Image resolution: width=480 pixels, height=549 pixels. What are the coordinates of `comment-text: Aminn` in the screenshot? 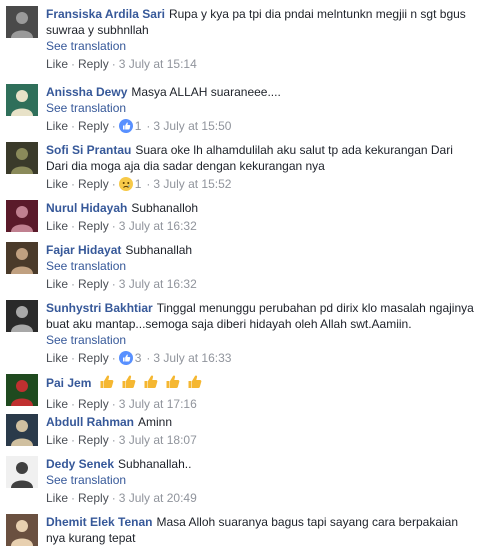 It's located at (155, 422).